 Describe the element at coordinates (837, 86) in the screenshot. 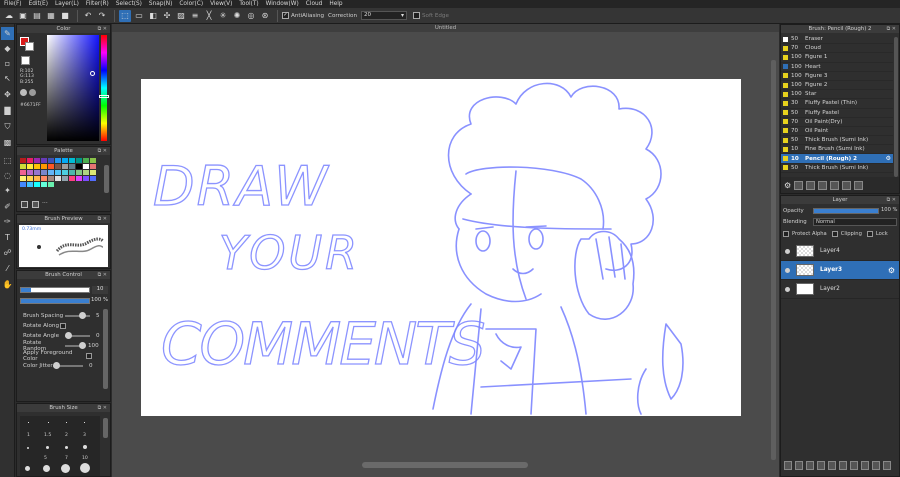

I see `brush-item: 100 Figure 2` at that location.